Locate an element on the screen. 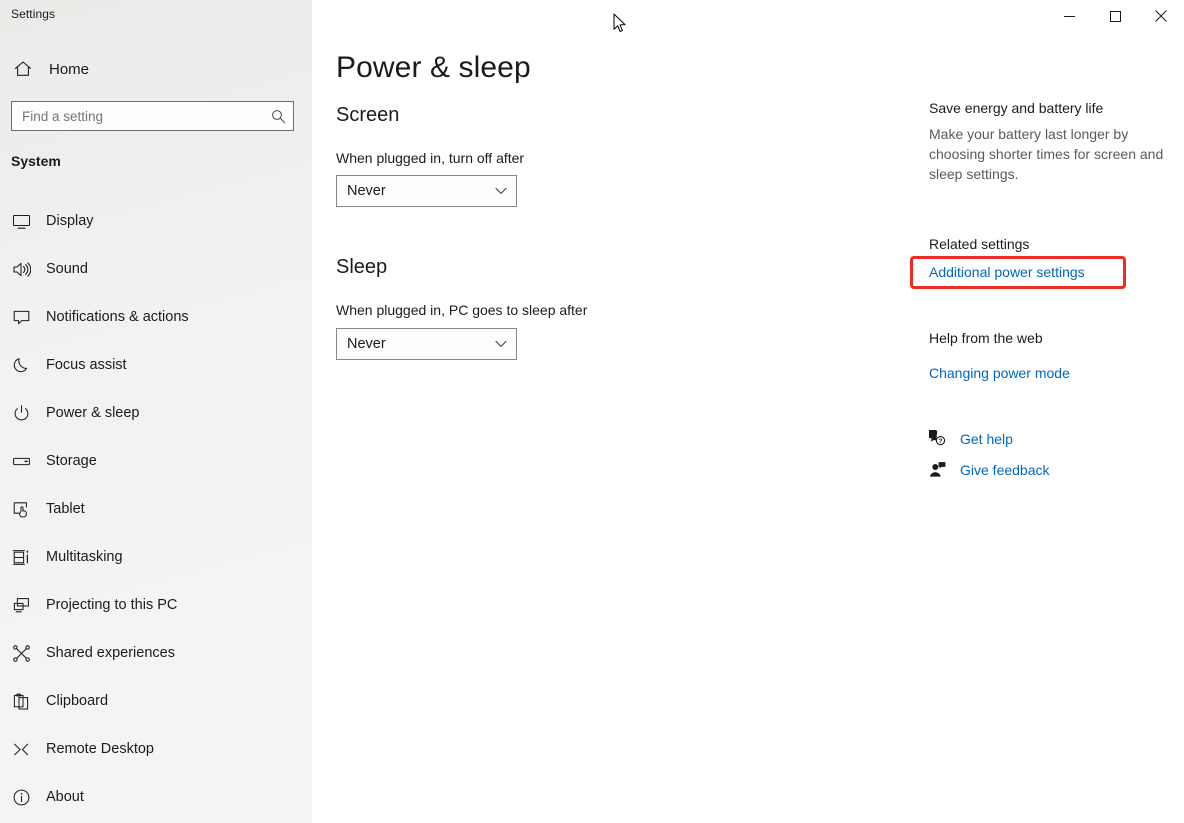 This screenshot has width=1184, height=823. sidebar-item-display: Display is located at coordinates (156, 221).